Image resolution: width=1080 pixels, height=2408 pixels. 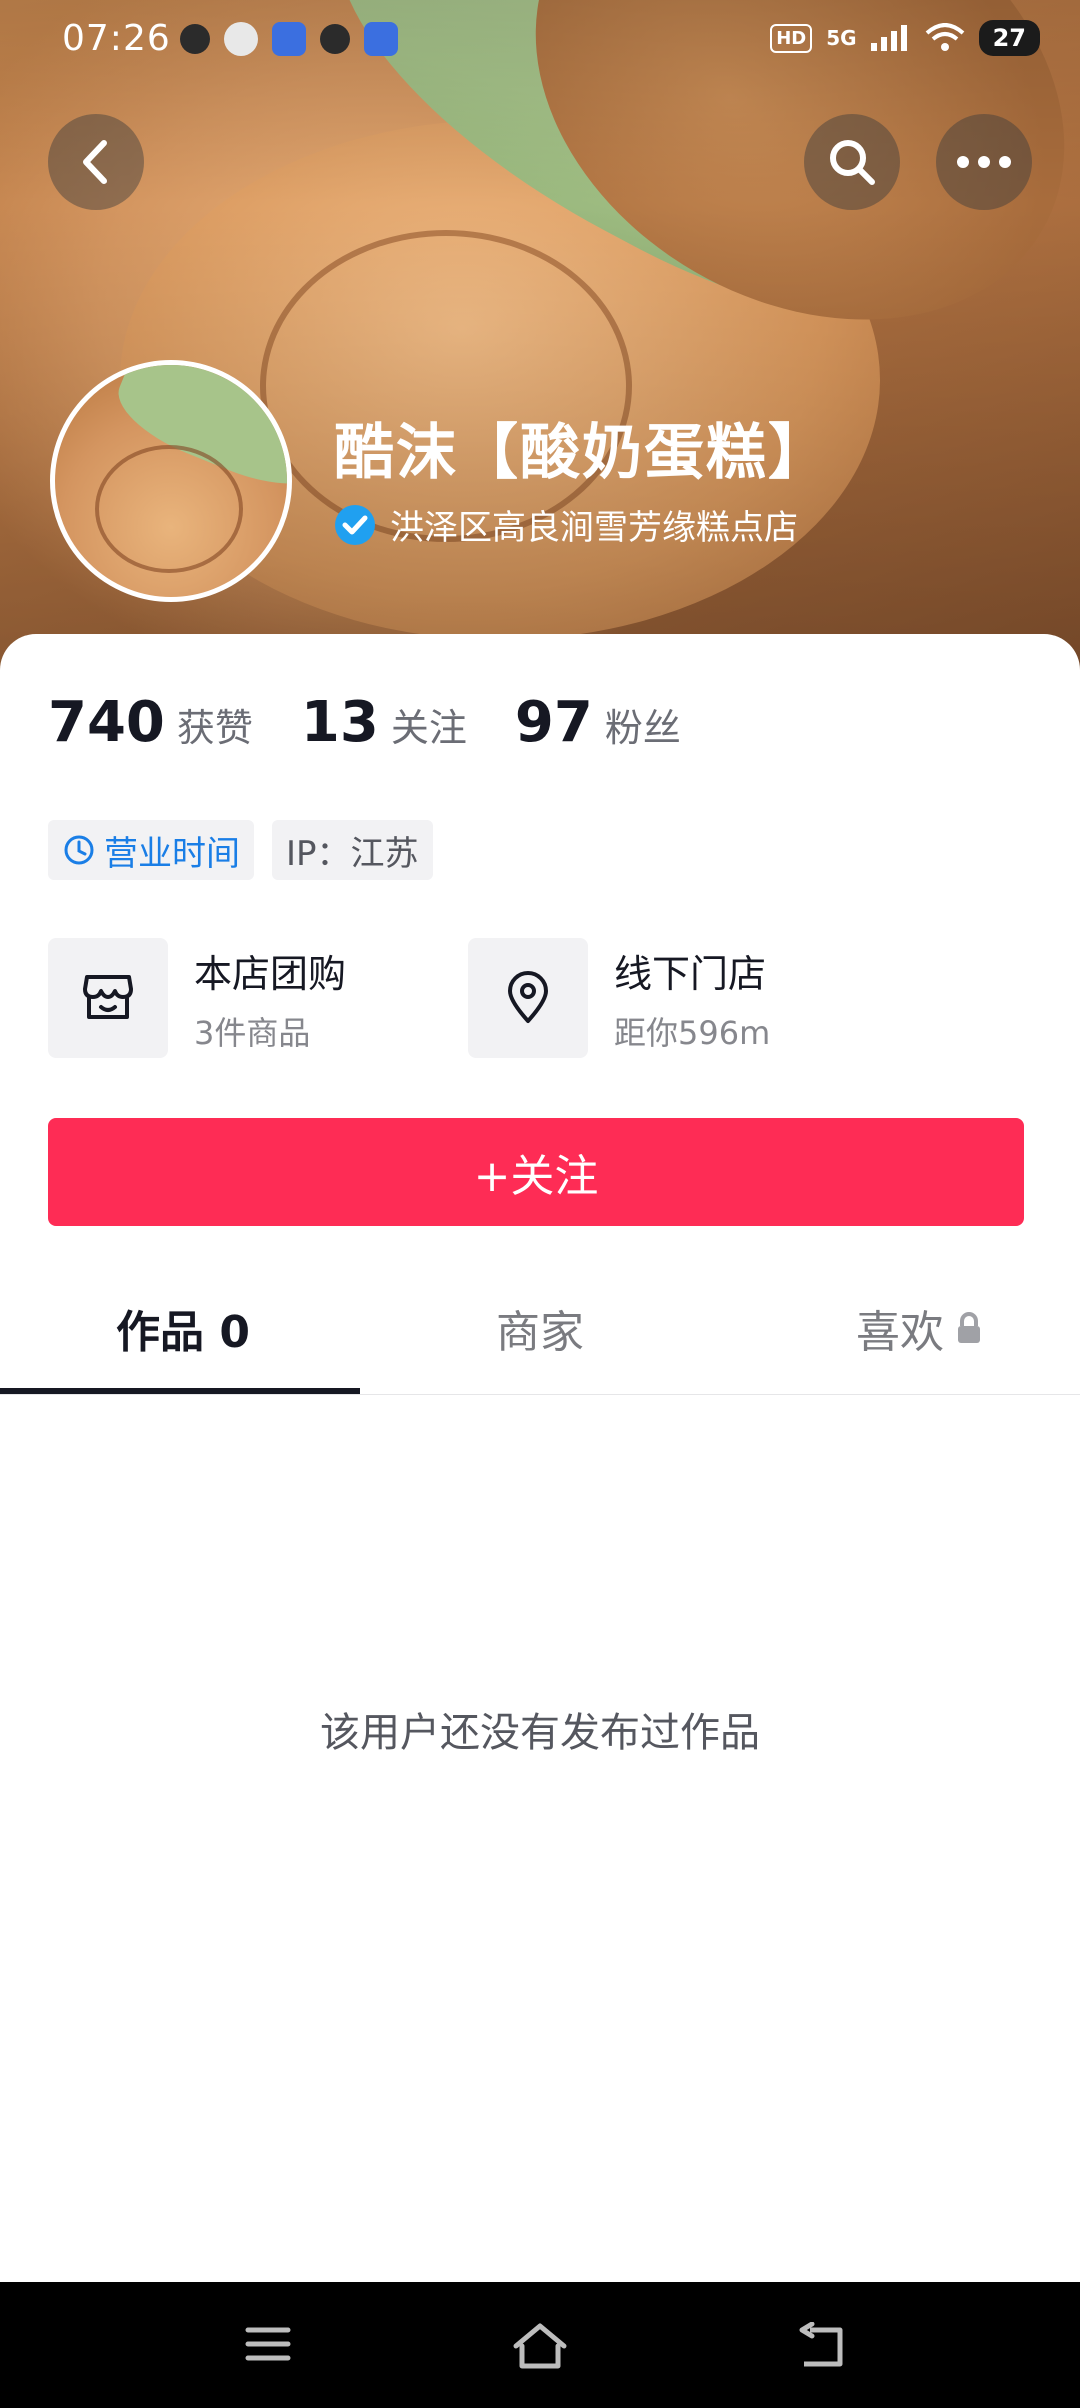 I want to click on verified-icon, so click(x=355, y=524).